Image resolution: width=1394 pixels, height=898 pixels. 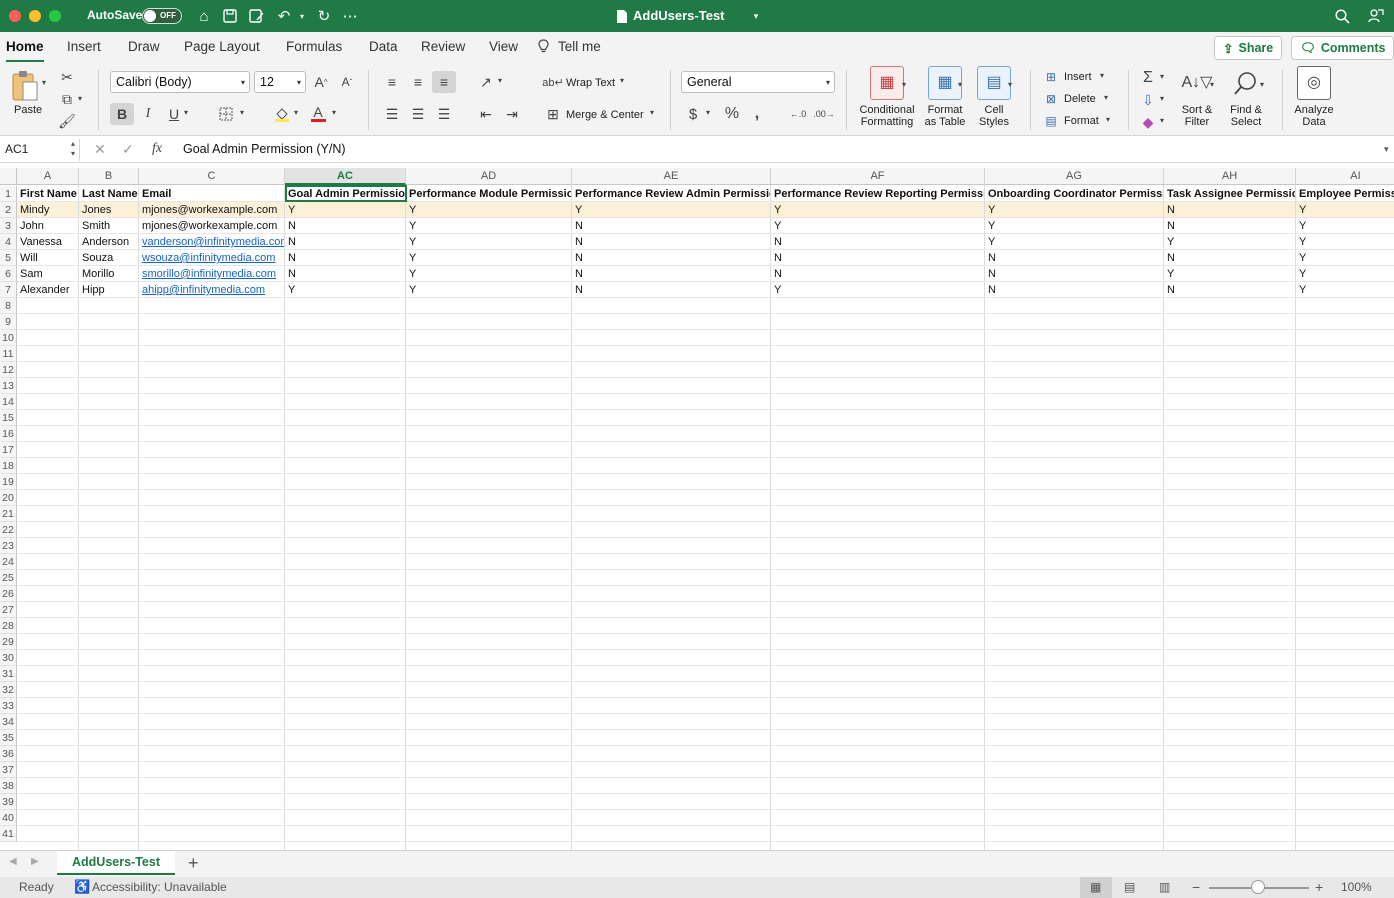 What do you see at coordinates (798, 114) in the screenshot?
I see `increase-decimal-icon: ←.0` at bounding box center [798, 114].